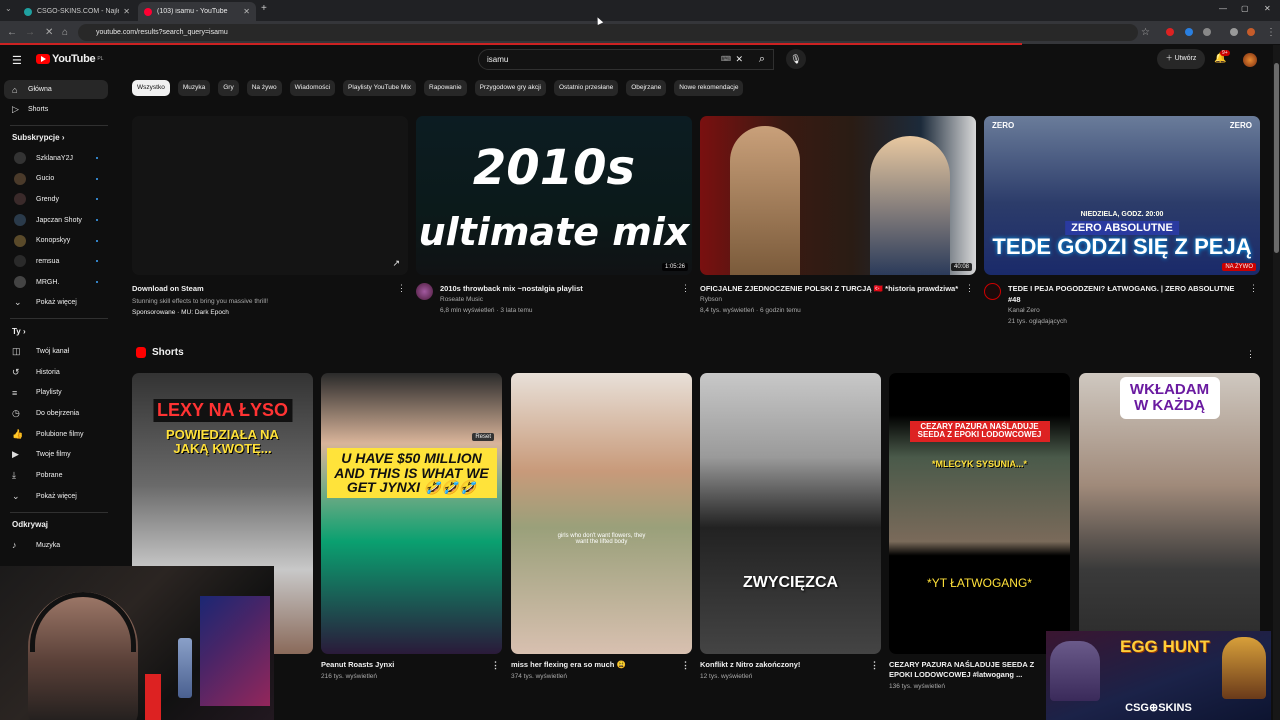 Image resolution: width=1280 pixels, height=720 pixels. I want to click on channel-name: Rybson, so click(831, 299).